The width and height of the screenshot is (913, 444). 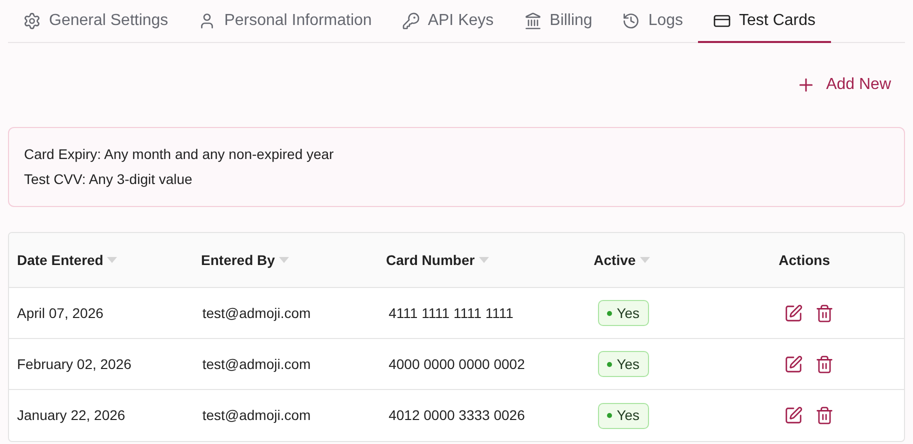 What do you see at coordinates (764, 21) in the screenshot?
I see `tab: Test Cards` at bounding box center [764, 21].